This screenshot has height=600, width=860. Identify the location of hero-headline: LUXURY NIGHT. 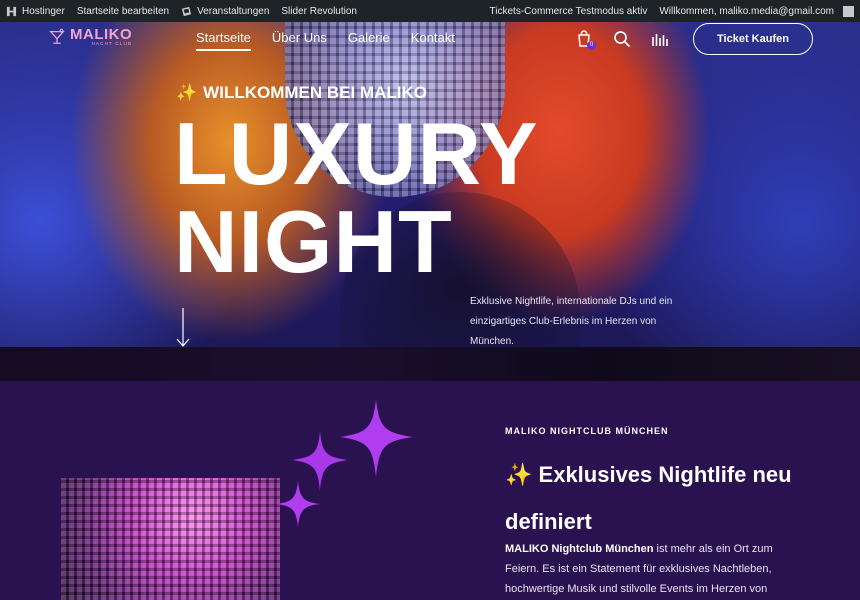
(356, 198).